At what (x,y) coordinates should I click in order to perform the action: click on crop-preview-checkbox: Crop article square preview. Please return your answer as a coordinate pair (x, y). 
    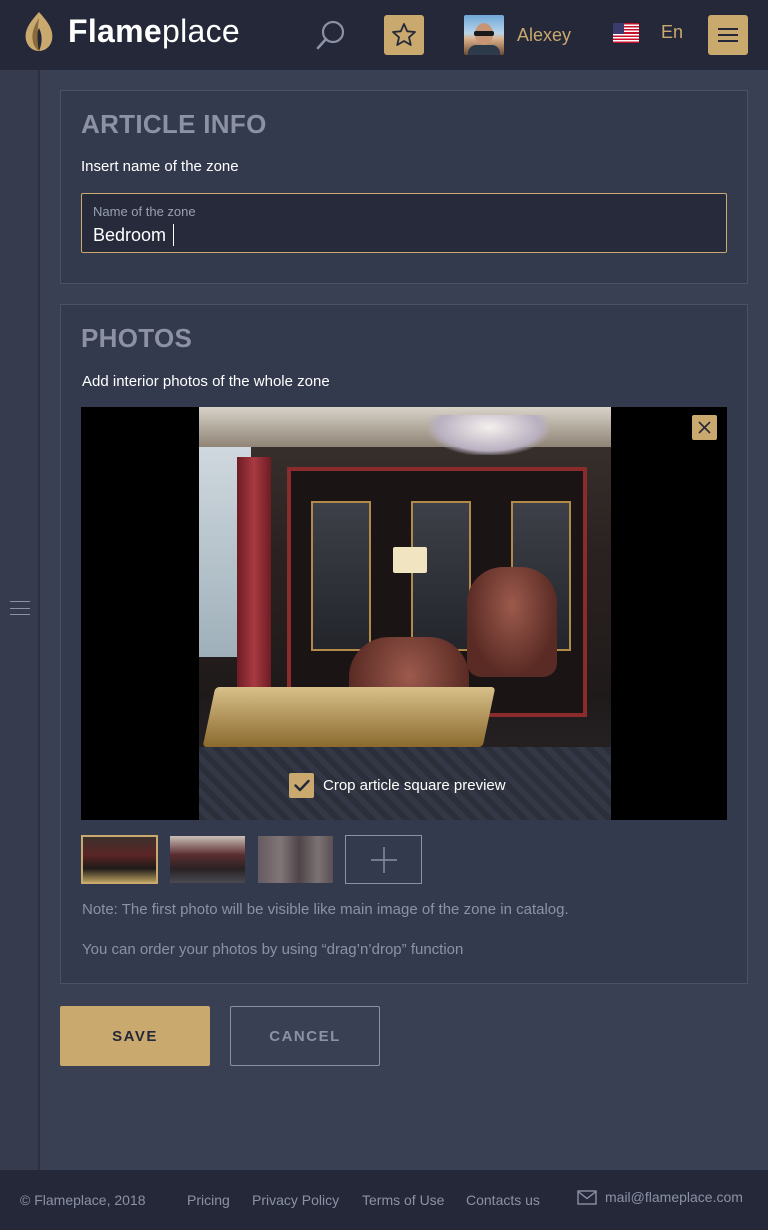
    Looking at the image, I should click on (397, 785).